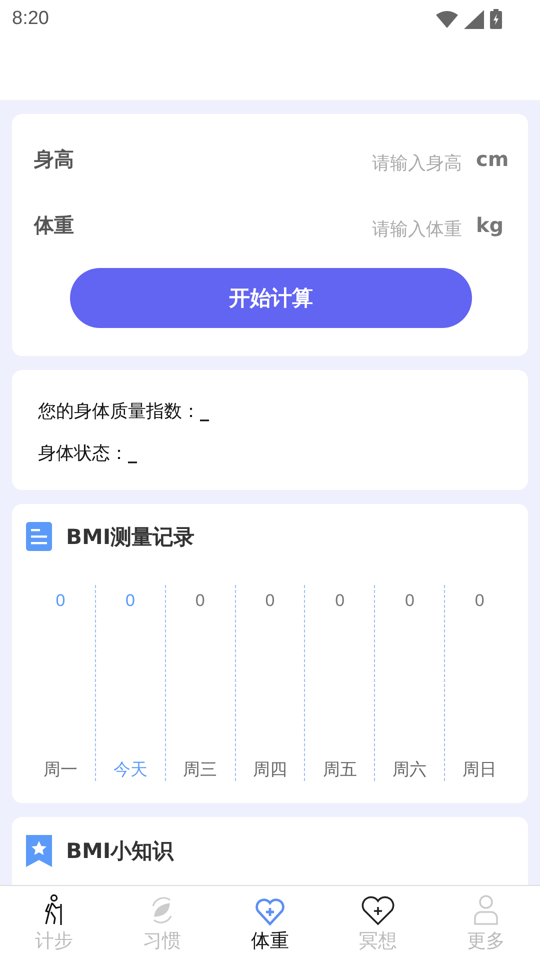 Image resolution: width=540 pixels, height=960 pixels. Describe the element at coordinates (119, 411) in the screenshot. I see `result-label: 您的身体质量指数：` at that location.